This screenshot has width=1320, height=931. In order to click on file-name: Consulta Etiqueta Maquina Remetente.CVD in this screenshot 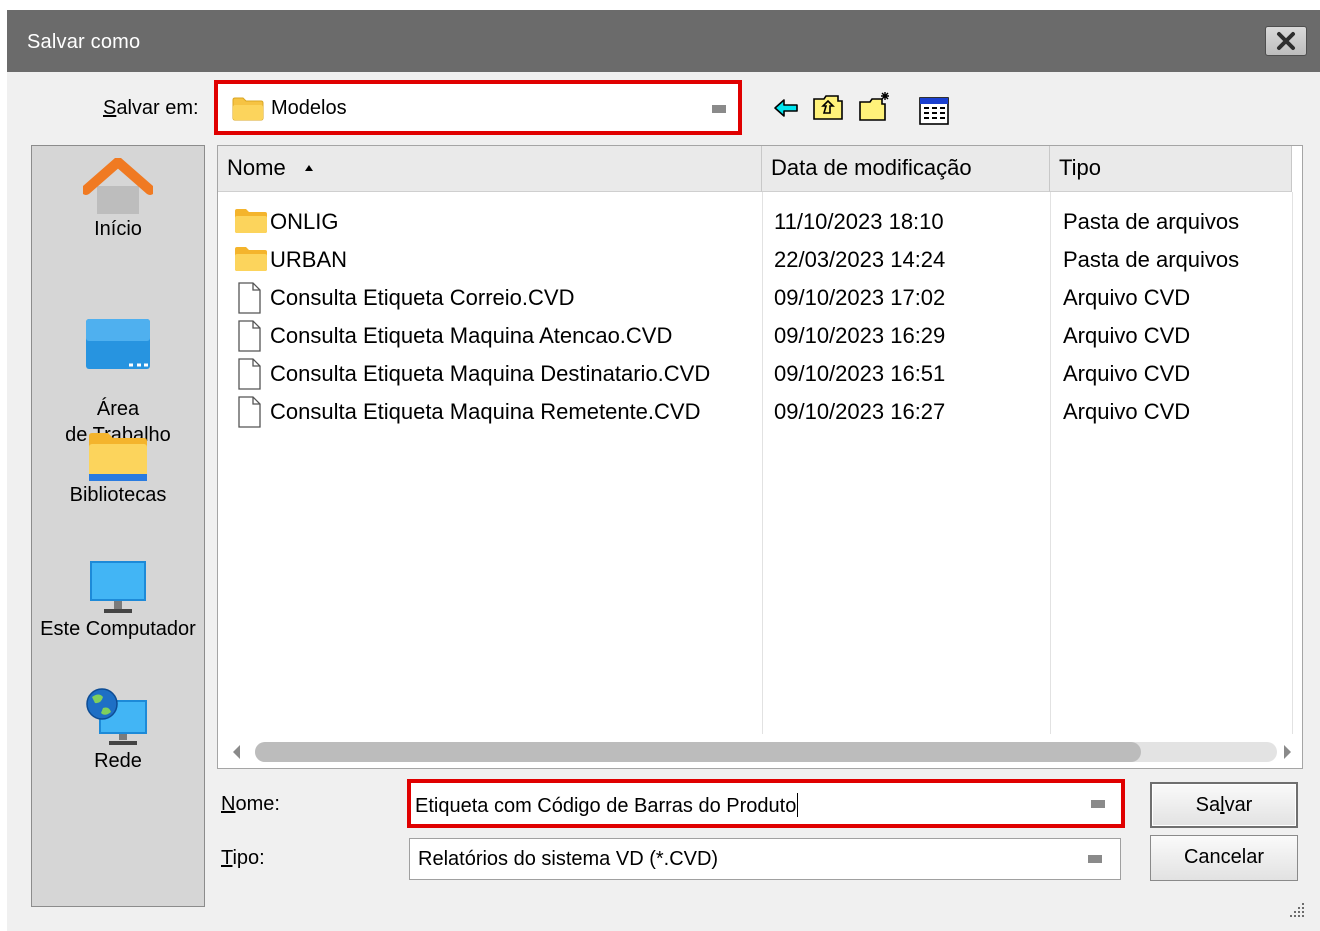, I will do `click(485, 411)`.